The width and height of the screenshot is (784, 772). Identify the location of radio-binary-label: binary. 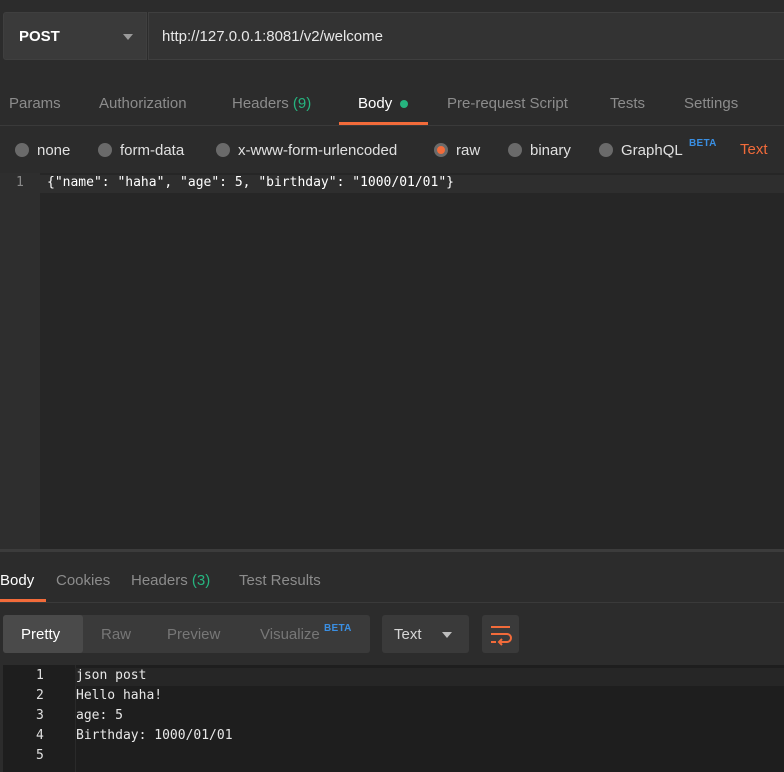
(550, 150).